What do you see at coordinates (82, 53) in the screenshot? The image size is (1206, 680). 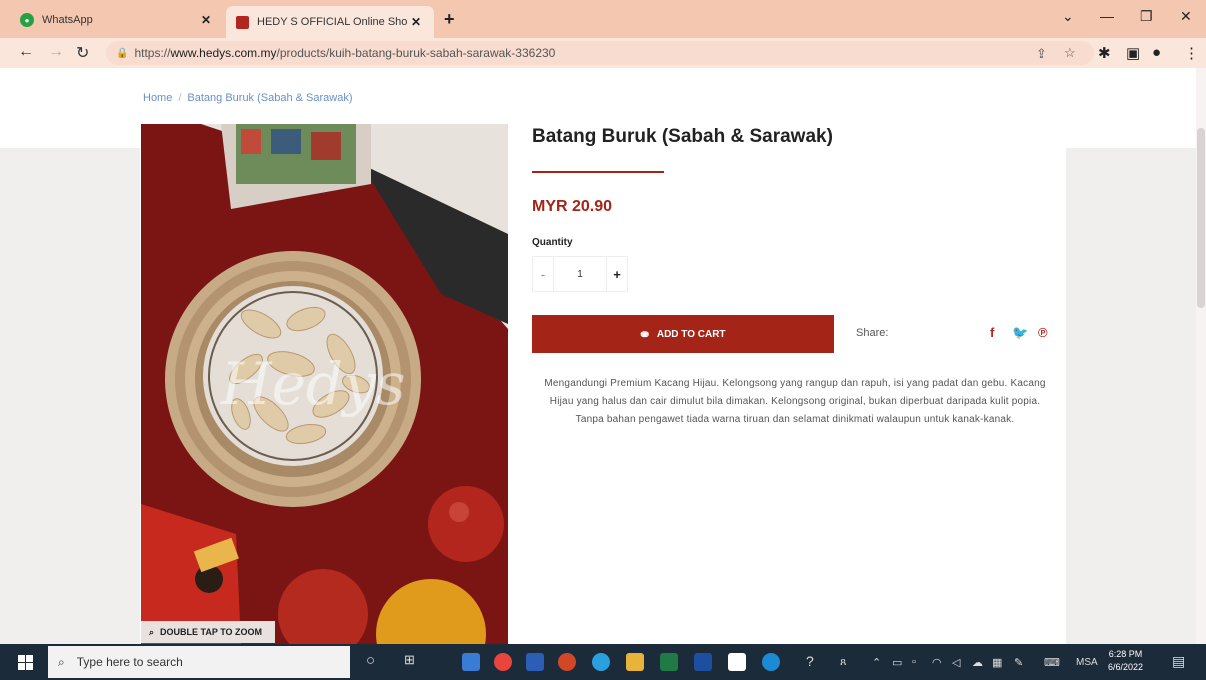 I see `reload-button: ↻` at bounding box center [82, 53].